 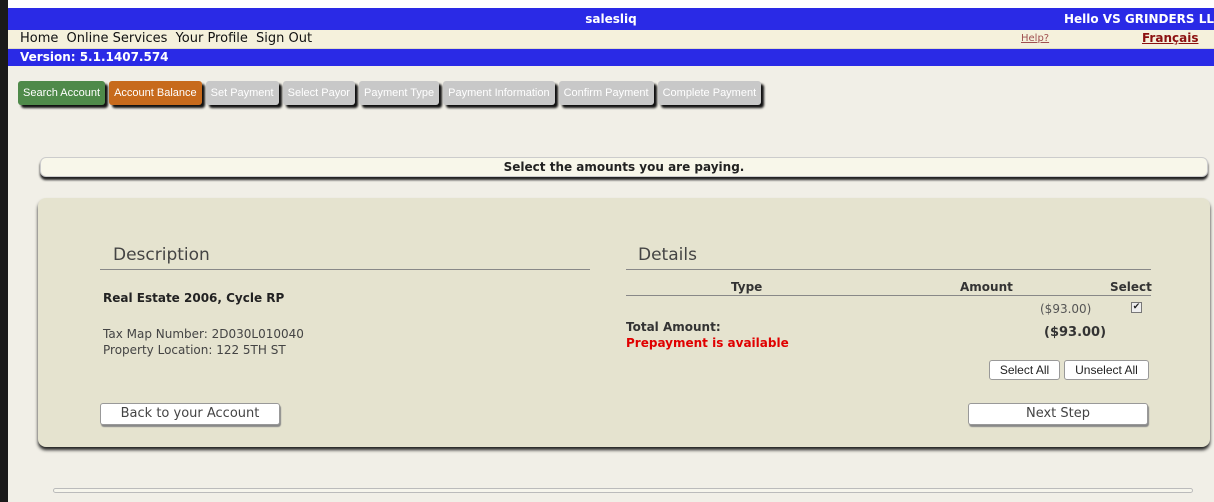 I want to click on col-header-type: Type, so click(x=747, y=287).